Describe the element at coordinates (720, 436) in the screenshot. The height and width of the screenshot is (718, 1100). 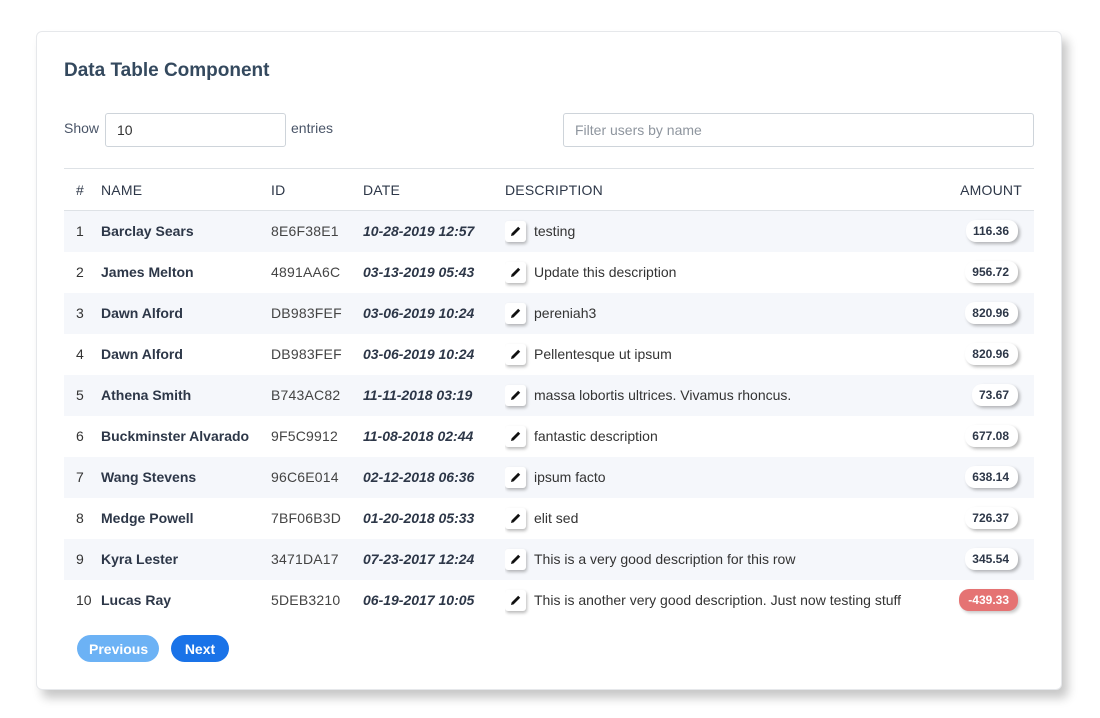
I see `row-description-cell: fantastic description` at that location.